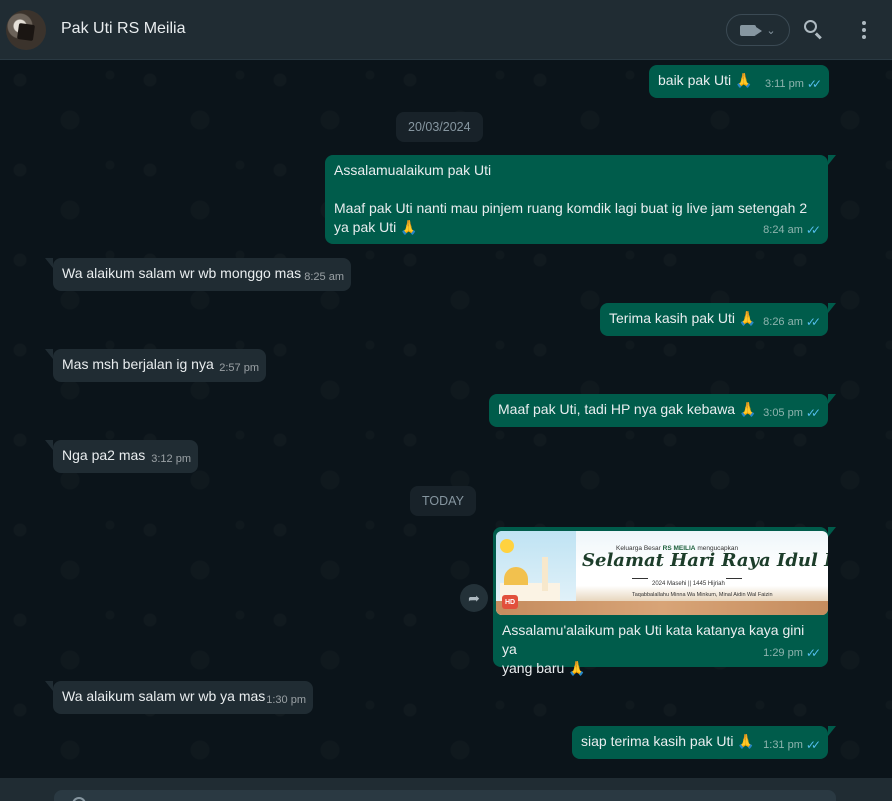  Describe the element at coordinates (864, 23) in the screenshot. I see `menu-dots-icon` at that location.